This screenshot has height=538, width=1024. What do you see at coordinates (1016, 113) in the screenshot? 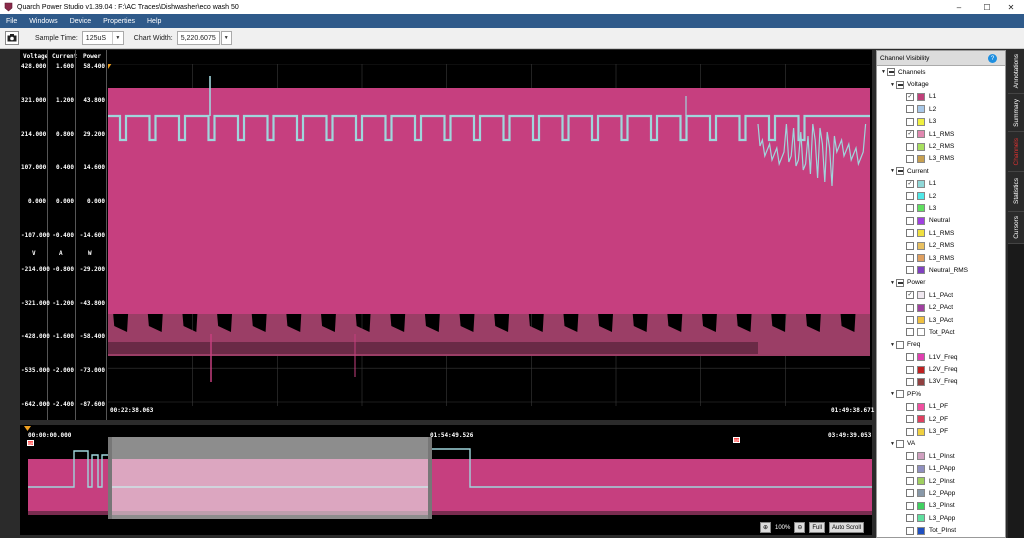
I see `tab-summary: Summary` at bounding box center [1016, 113].